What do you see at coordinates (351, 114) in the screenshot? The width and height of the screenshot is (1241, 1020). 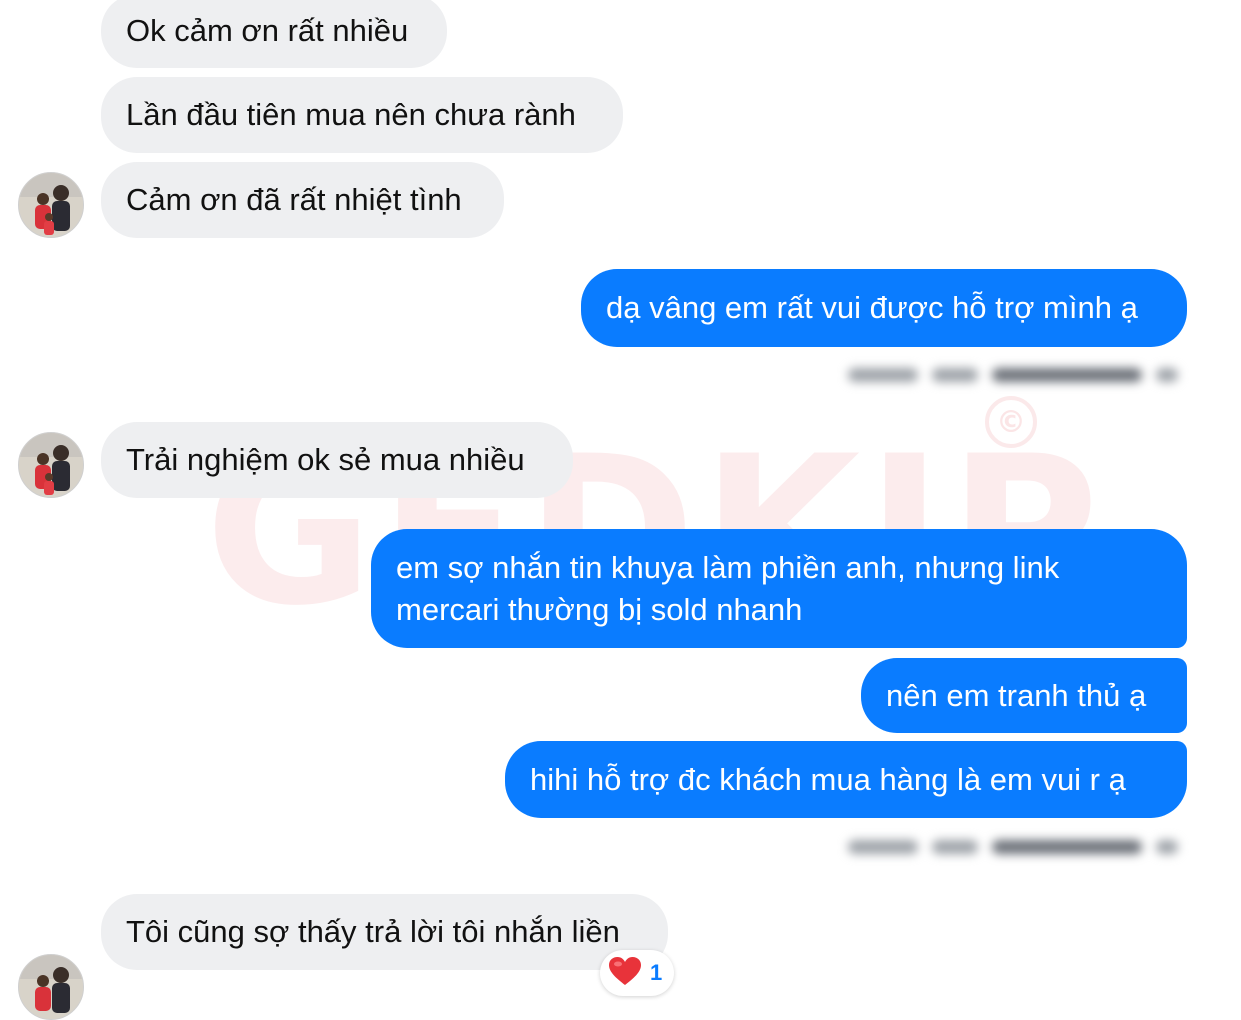 I see `message-text: Lần đầu tiên mua nên chưa rành` at bounding box center [351, 114].